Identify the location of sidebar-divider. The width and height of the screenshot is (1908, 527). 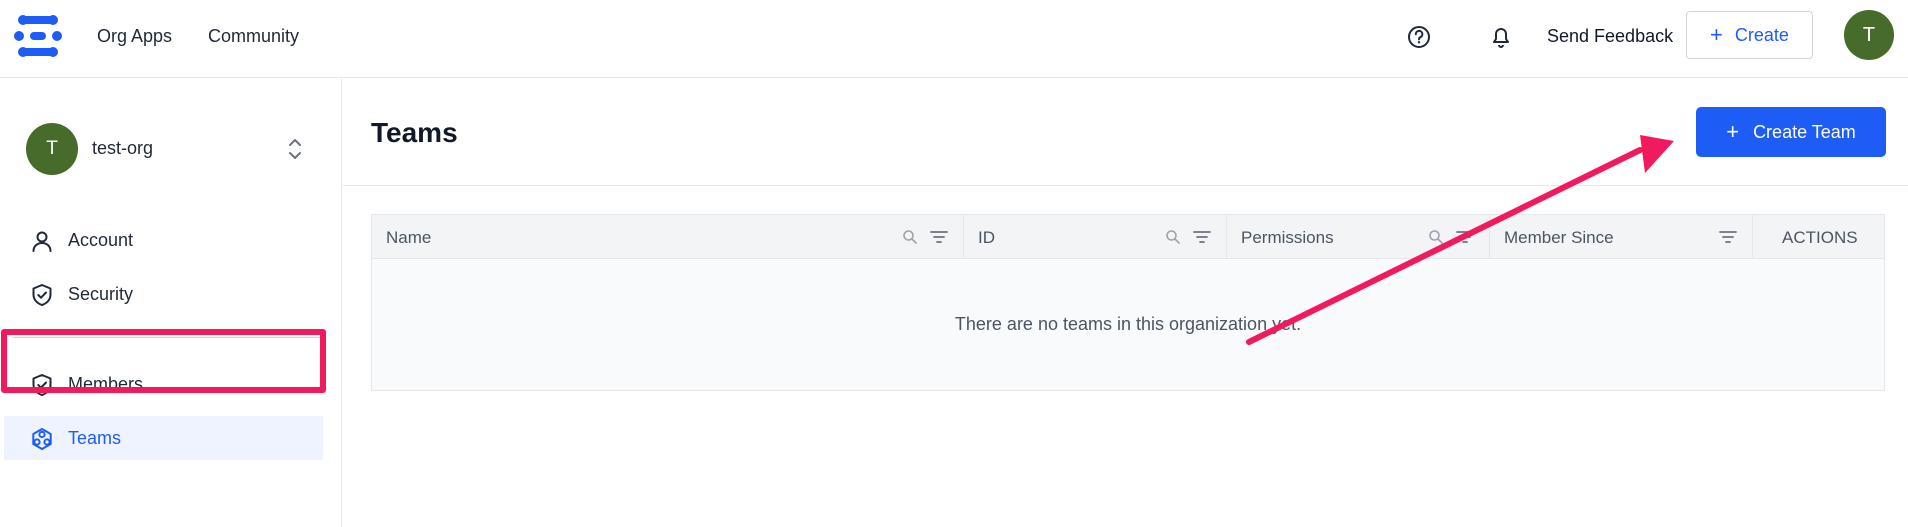
(168, 337).